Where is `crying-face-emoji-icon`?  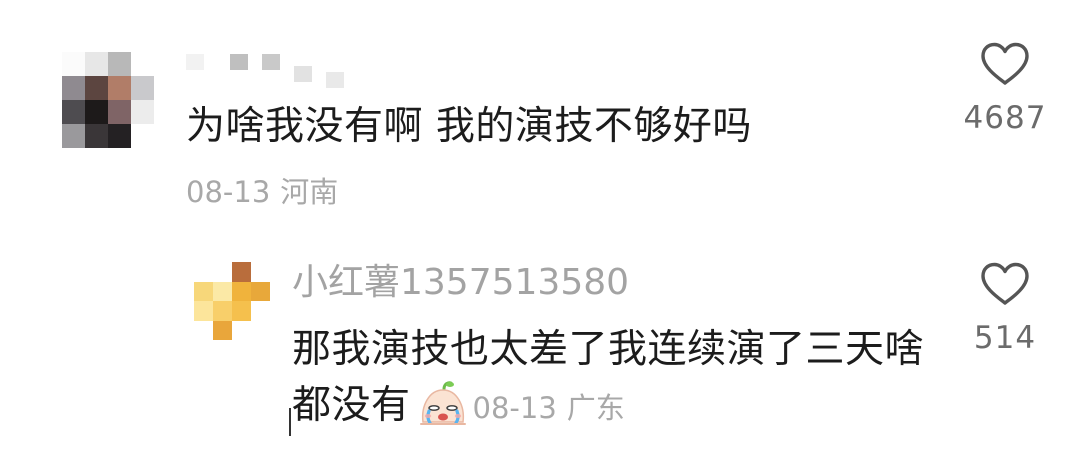
crying-face-emoji-icon is located at coordinates (443, 412).